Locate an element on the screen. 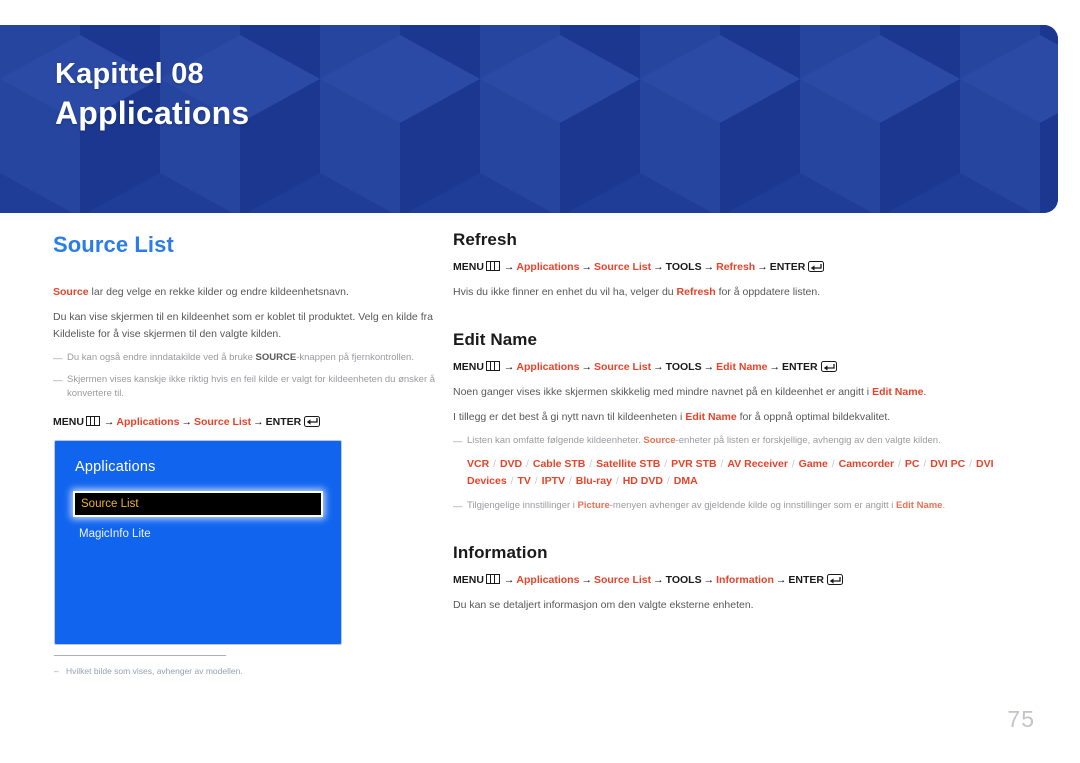 This screenshot has height=763, width=1080. section-heading-information: Information is located at coordinates (500, 553).